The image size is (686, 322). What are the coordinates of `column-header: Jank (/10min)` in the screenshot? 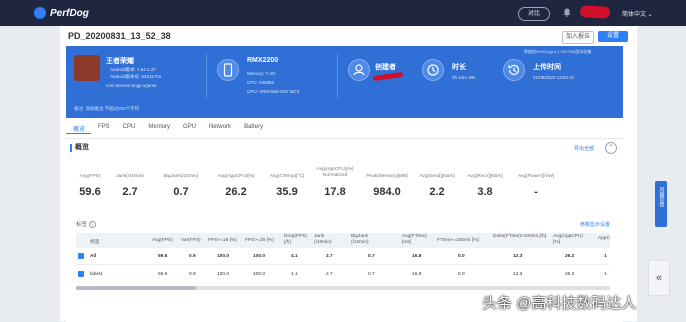 It's located at (323, 239).